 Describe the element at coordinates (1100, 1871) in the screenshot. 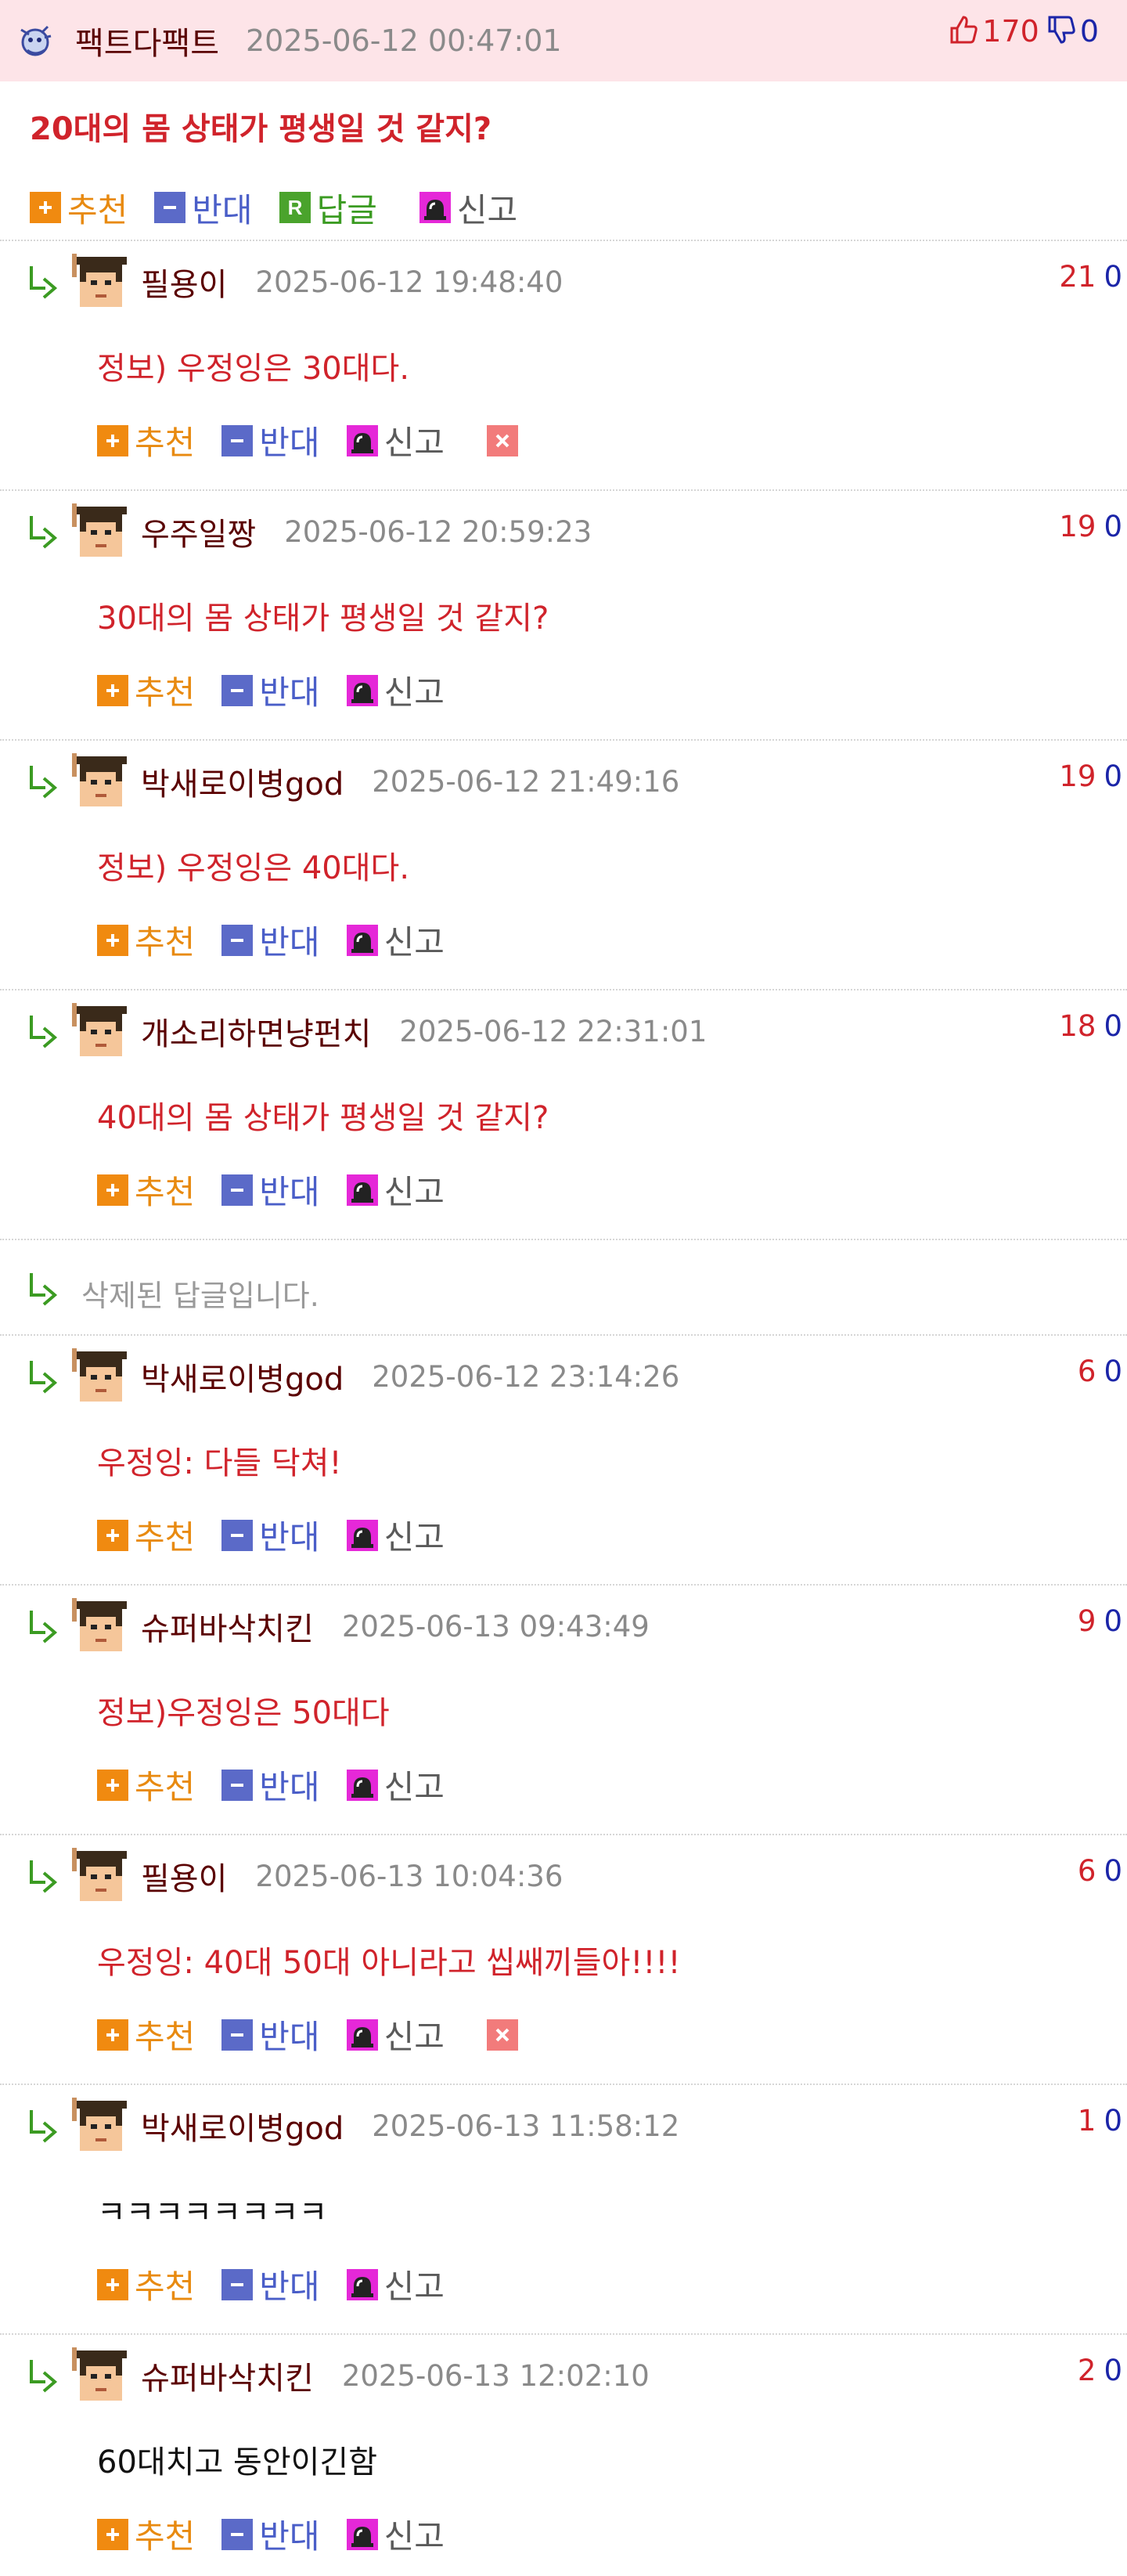

I see `reply-score: 60` at that location.